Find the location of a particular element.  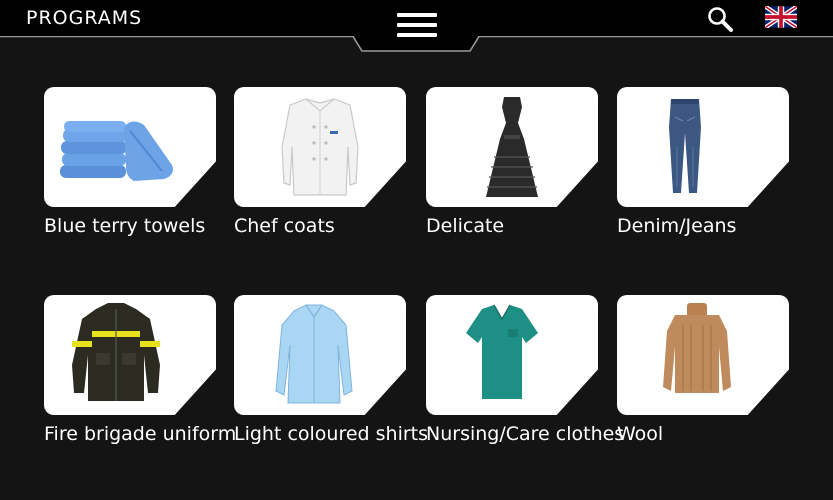

program-label: Fire brigade uniform is located at coordinates (140, 434).